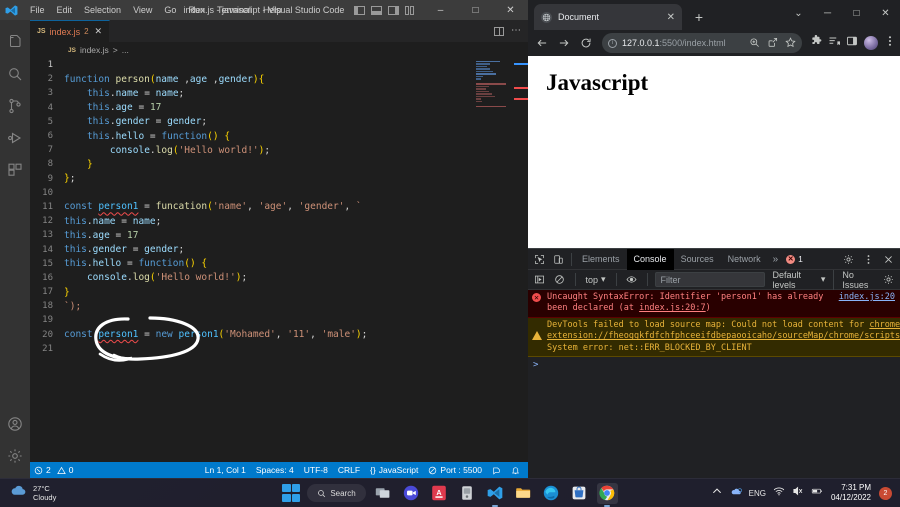 The width and height of the screenshot is (900, 507). Describe the element at coordinates (279, 65) in the screenshot. I see `code-line: 1` at that location.